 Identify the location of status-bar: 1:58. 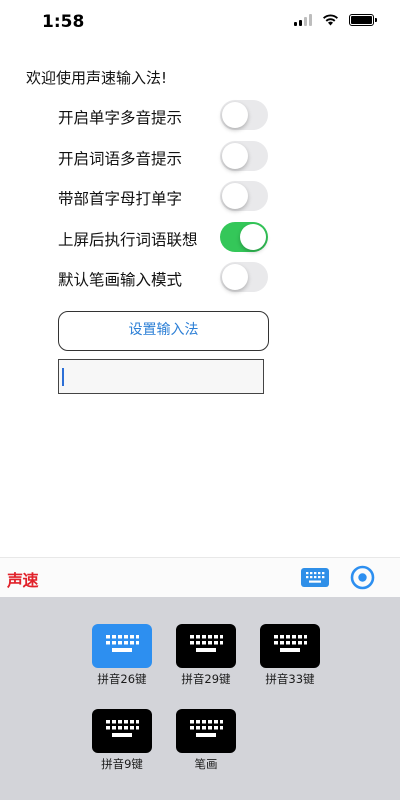
(200, 22).